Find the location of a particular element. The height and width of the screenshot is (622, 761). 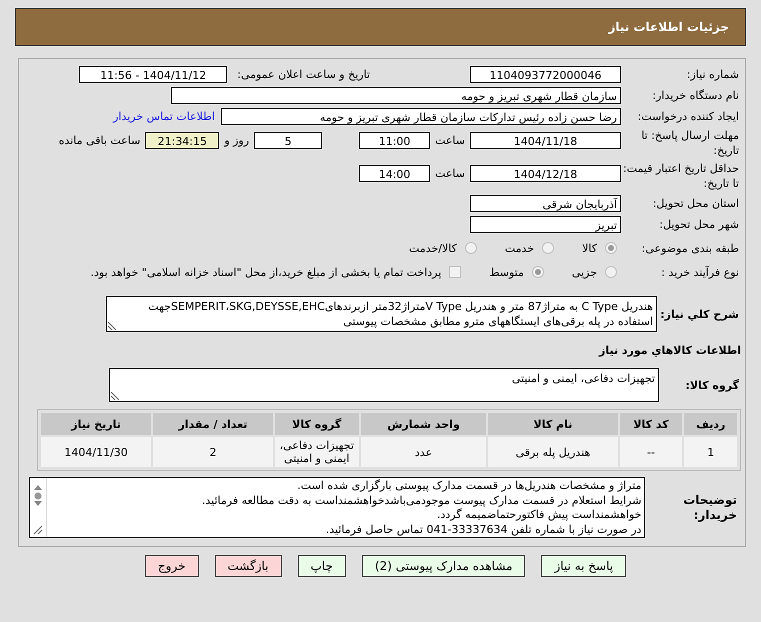

column-header: گروه کالا is located at coordinates (316, 424).